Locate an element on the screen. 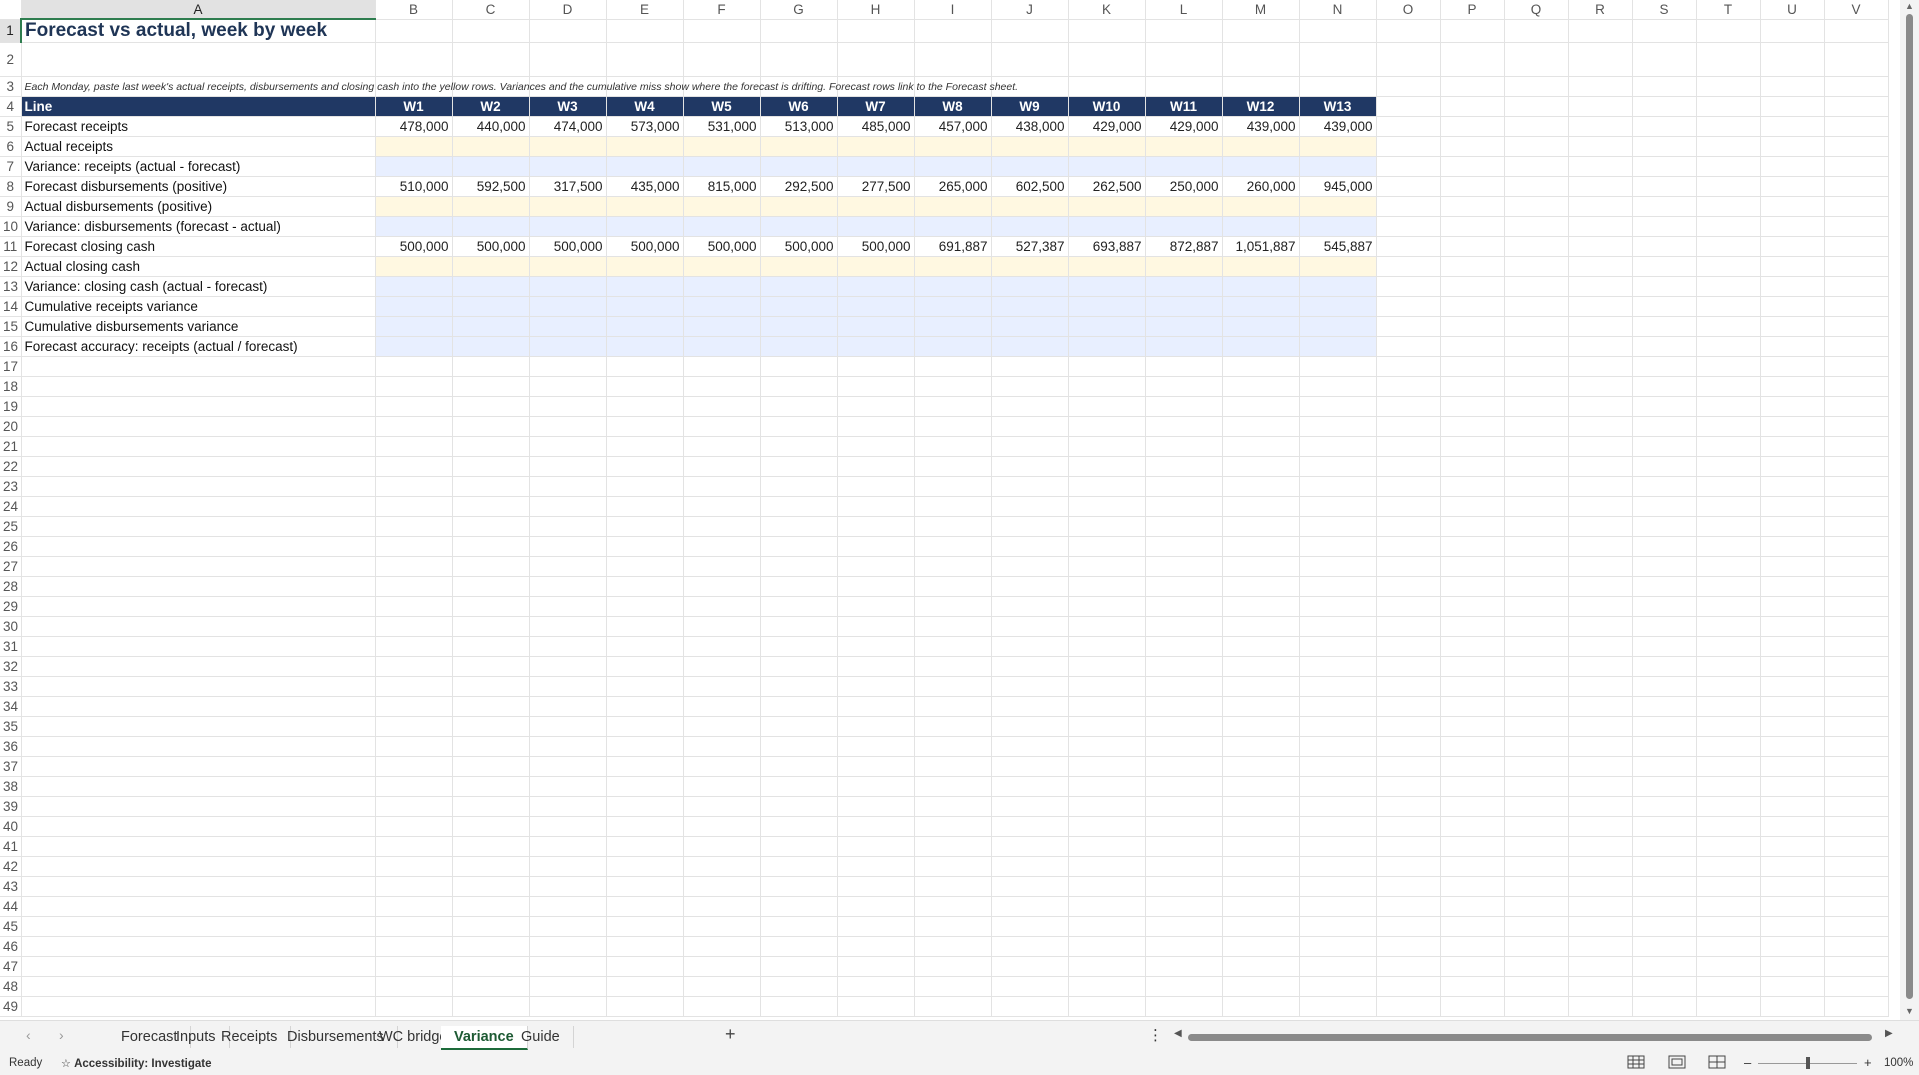  cell-D33 is located at coordinates (568, 686).